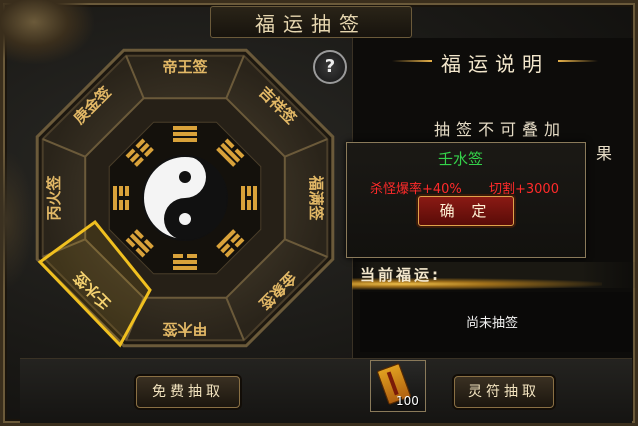 The image size is (638, 426). Describe the element at coordinates (492, 323) in the screenshot. I see `fortune-value: 尚未抽签` at that location.